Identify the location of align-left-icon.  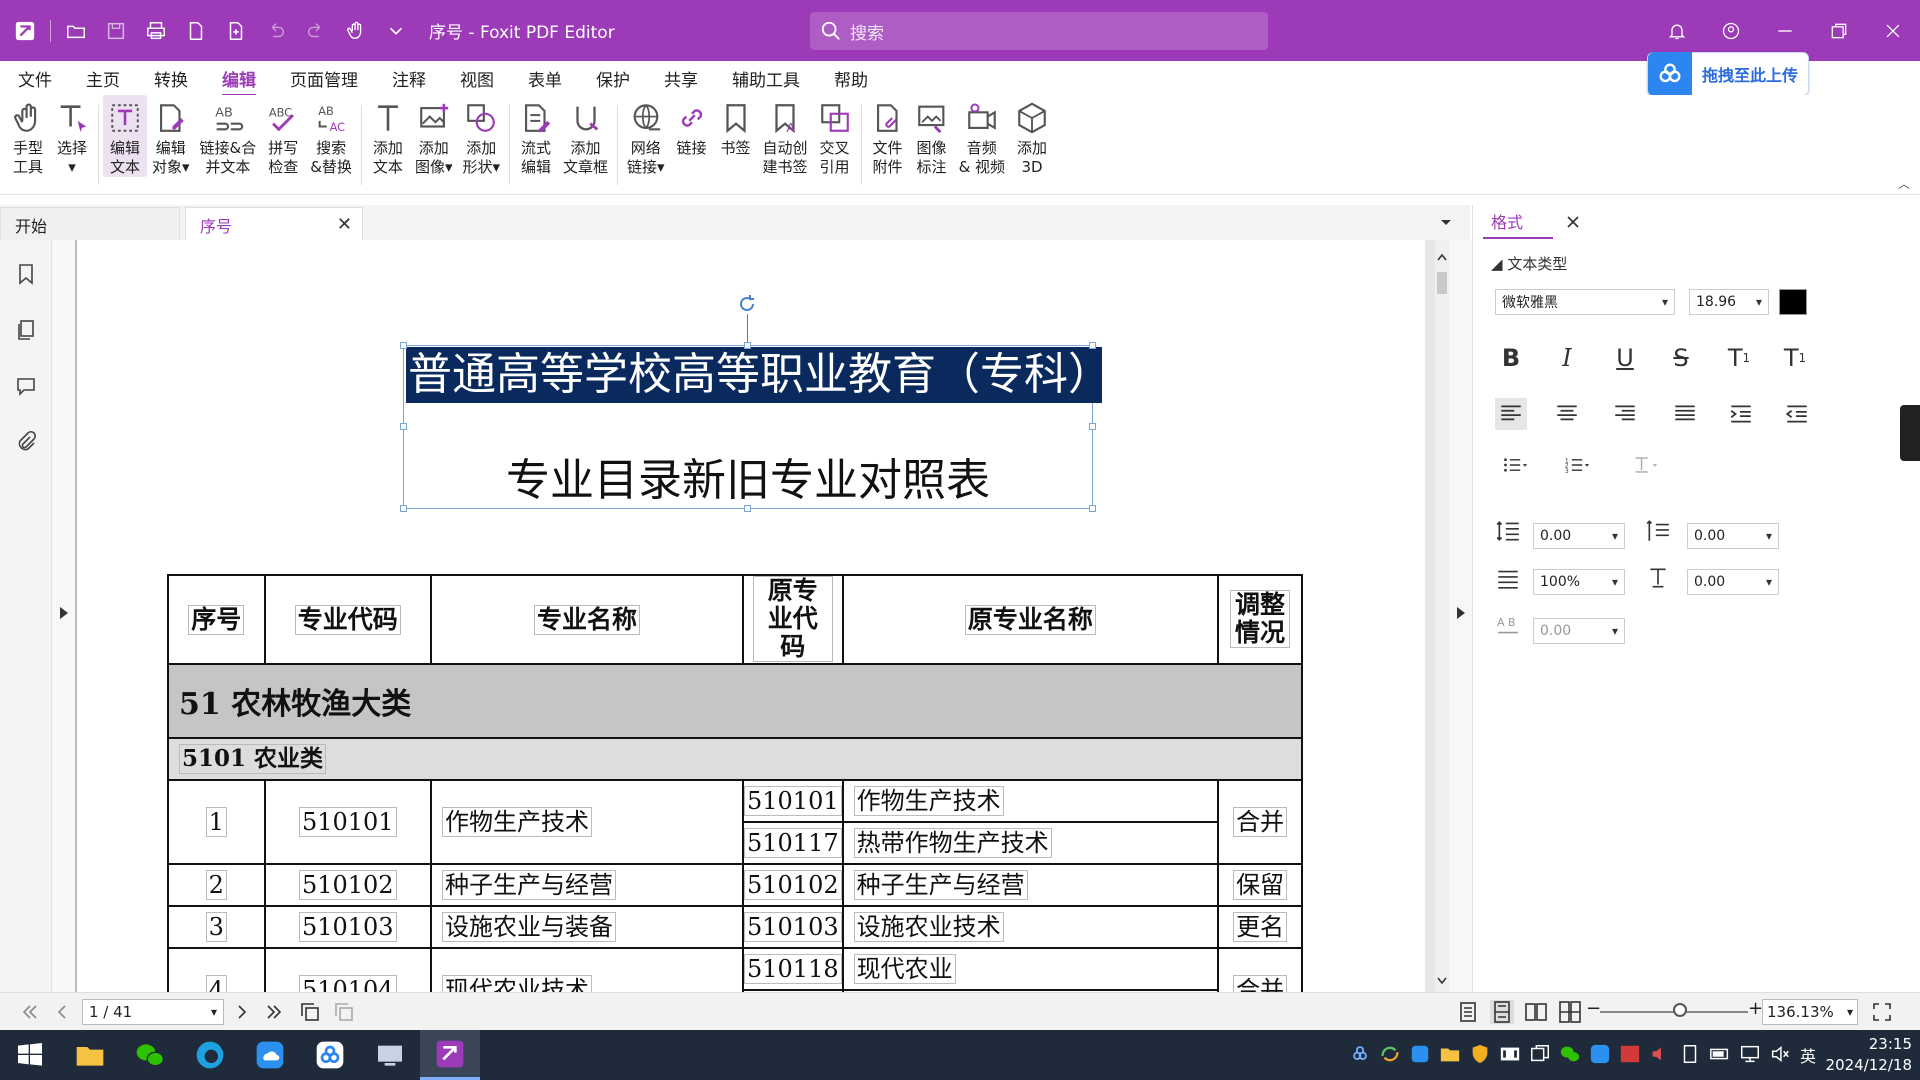
(1511, 414).